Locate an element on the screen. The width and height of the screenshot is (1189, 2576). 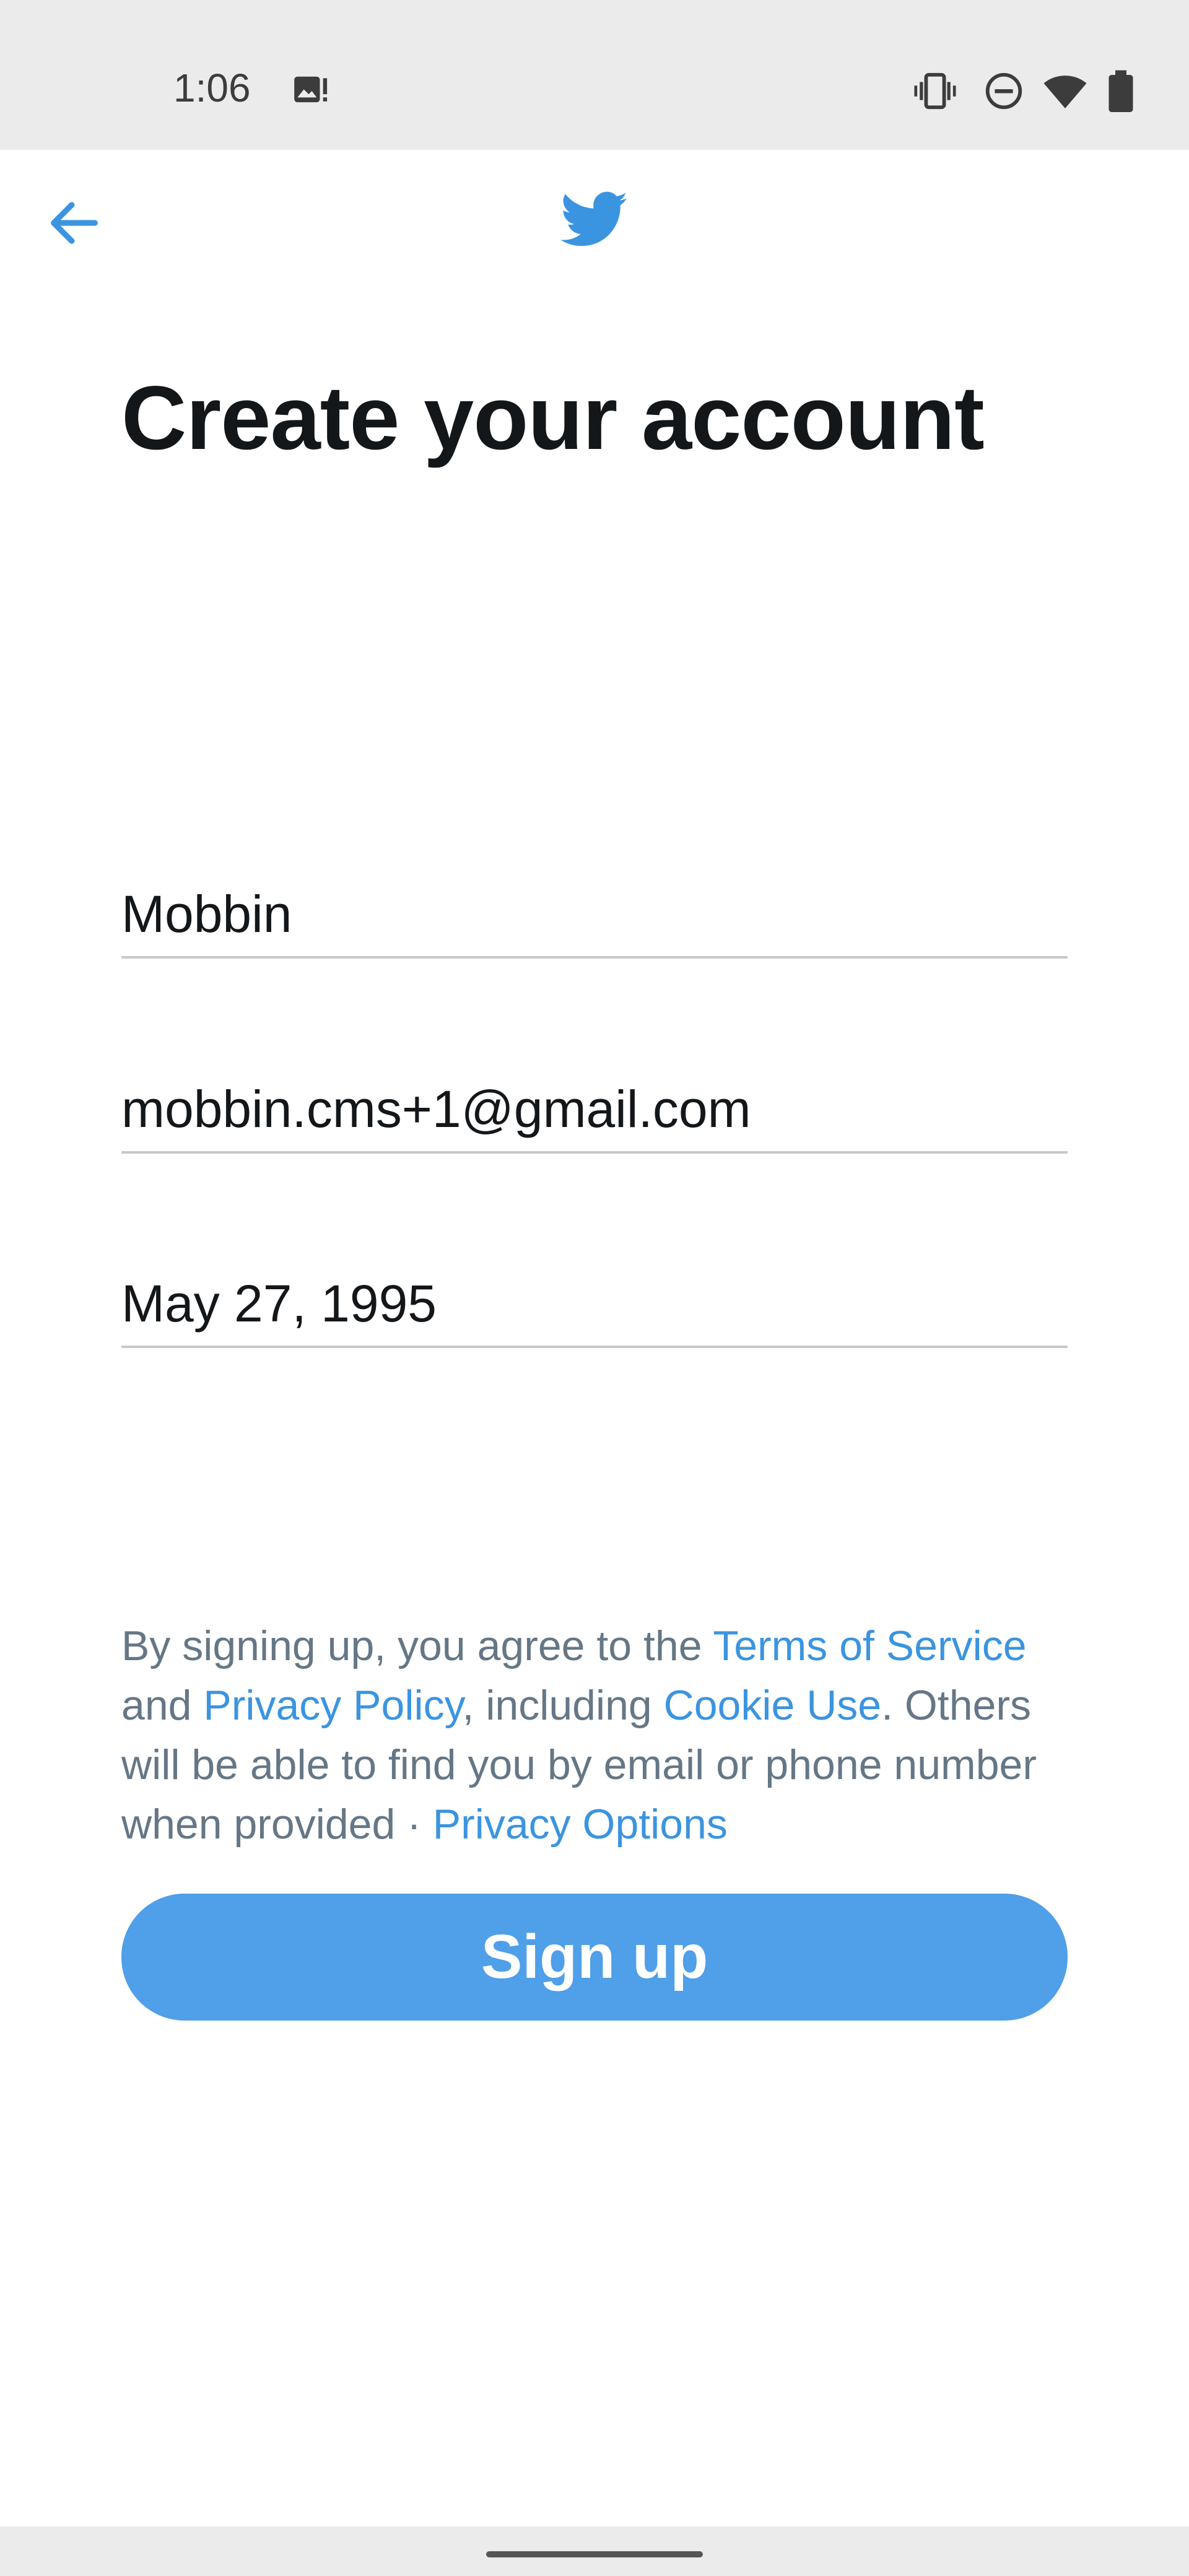
legal-and: and is located at coordinates (162, 1705).